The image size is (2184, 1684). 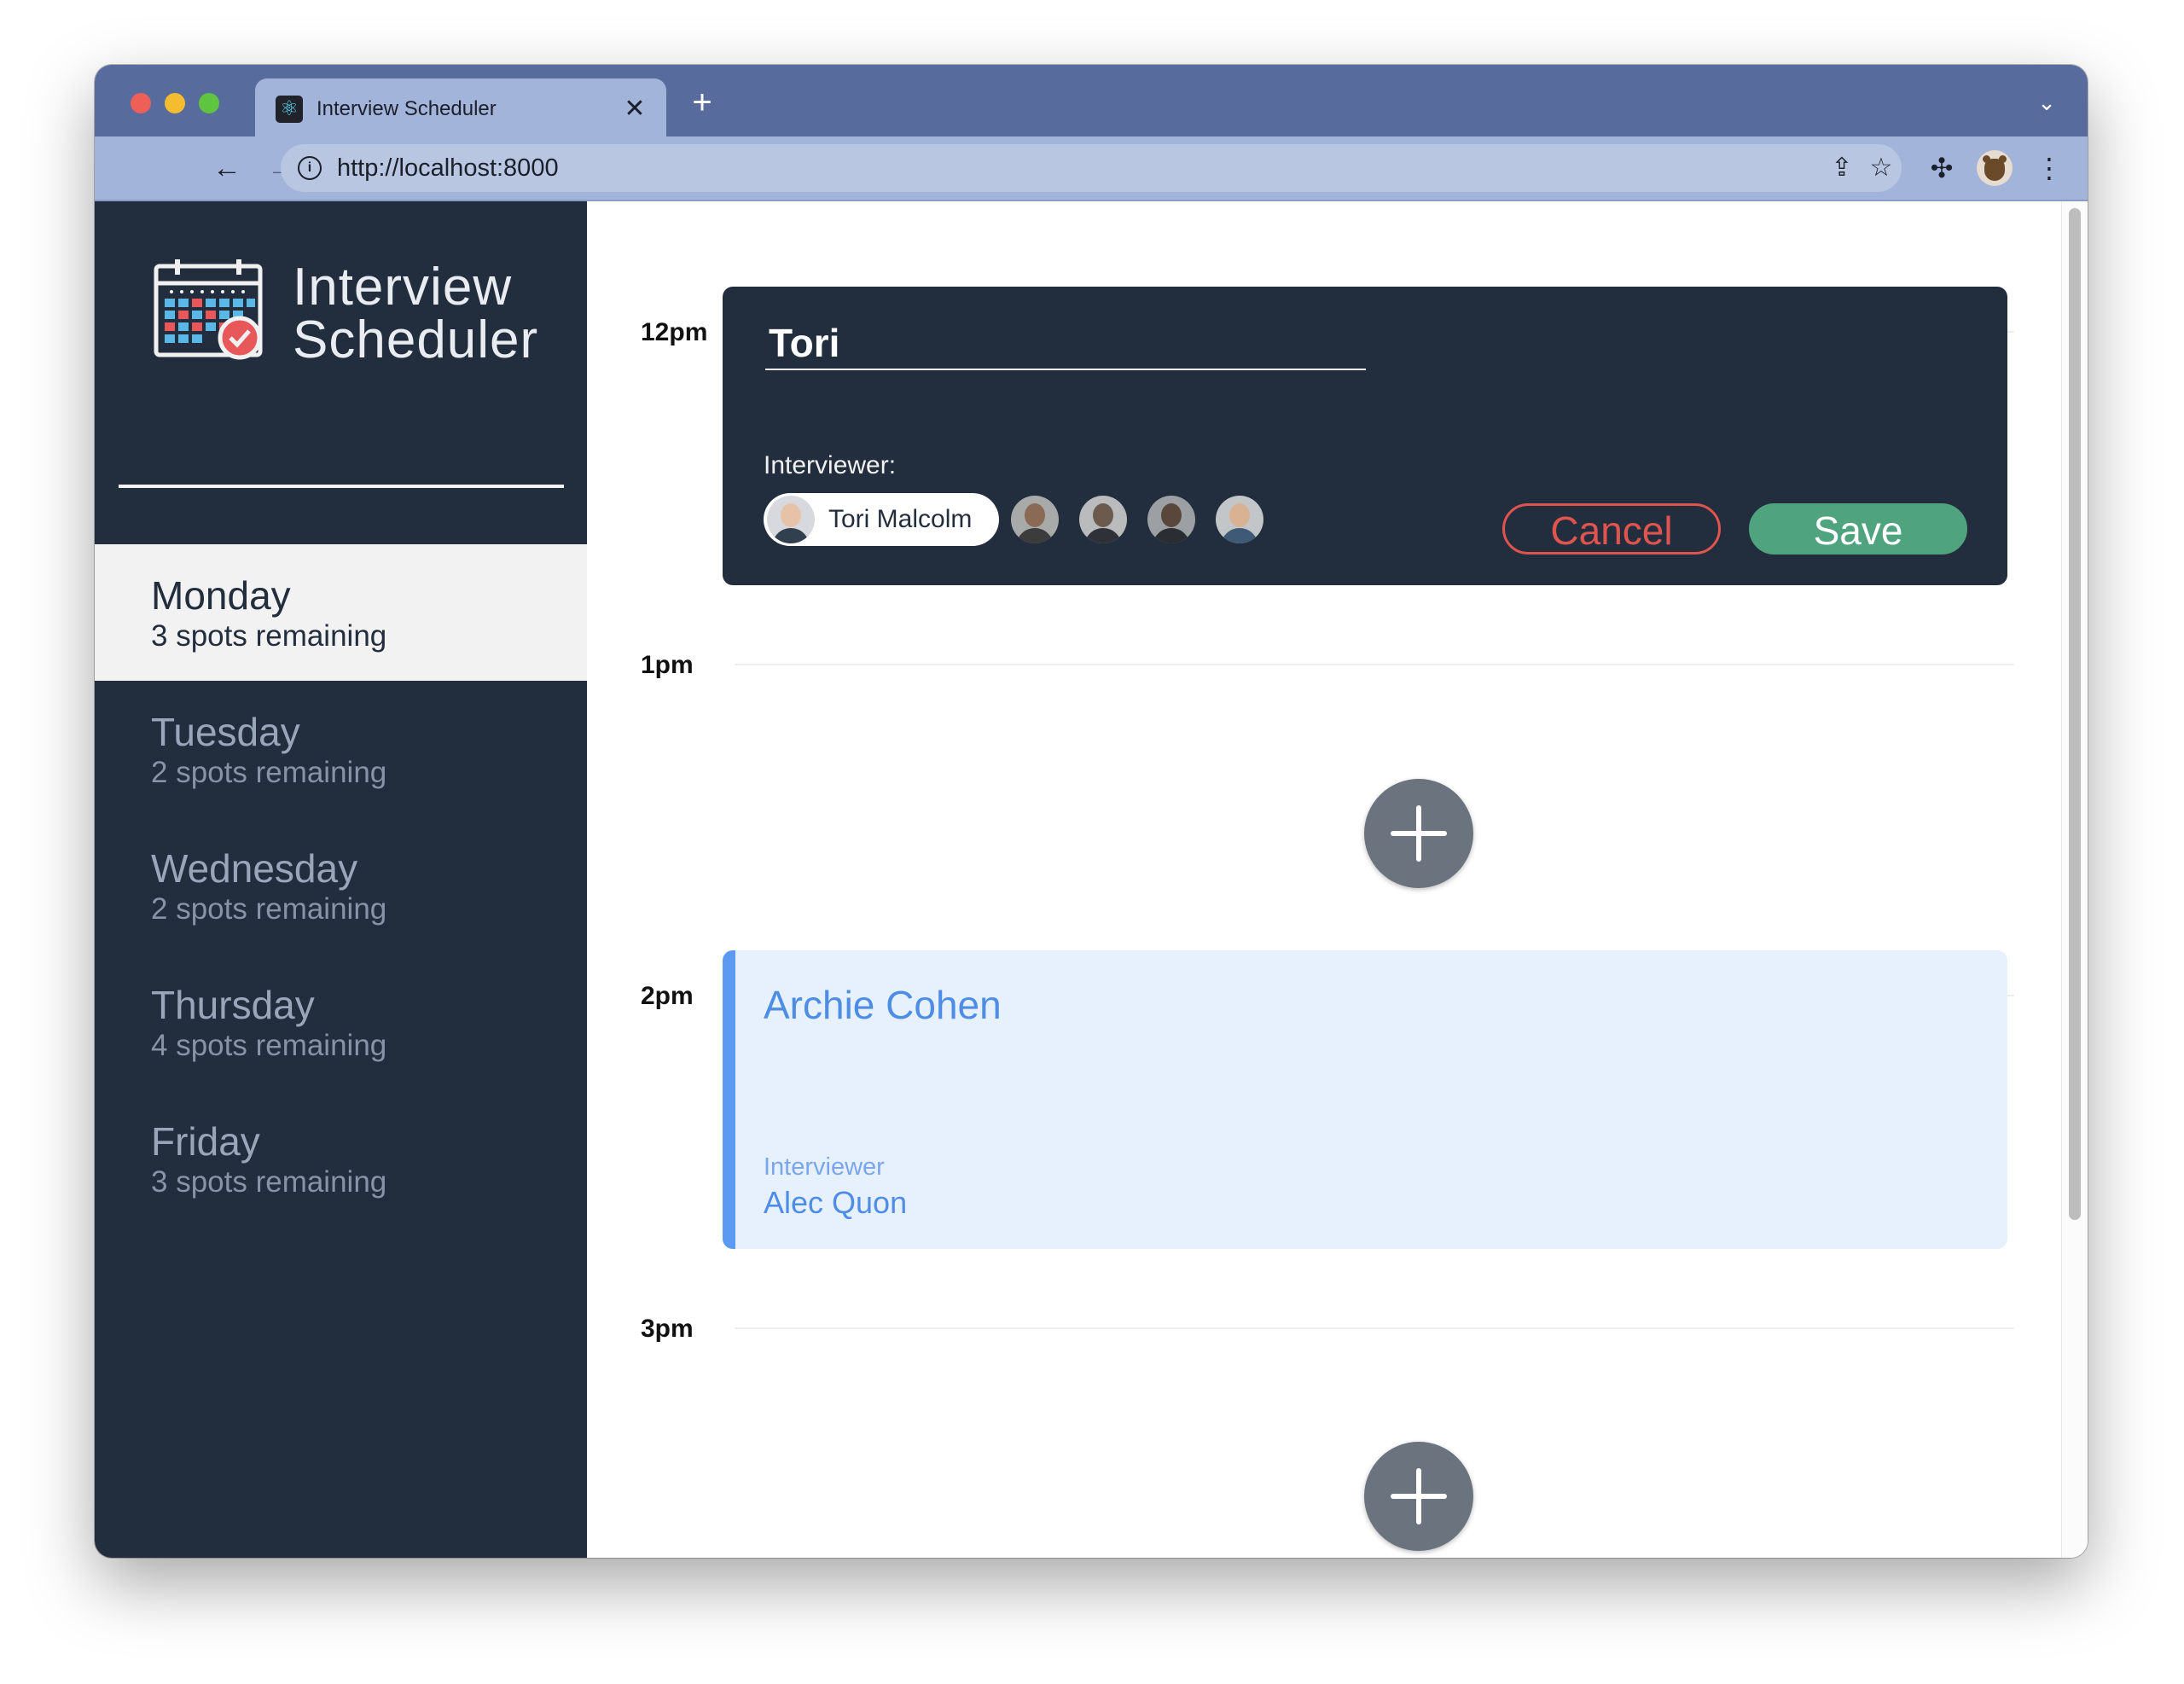 I want to click on interviewer-selected: Tori Malcolm, so click(x=882, y=520).